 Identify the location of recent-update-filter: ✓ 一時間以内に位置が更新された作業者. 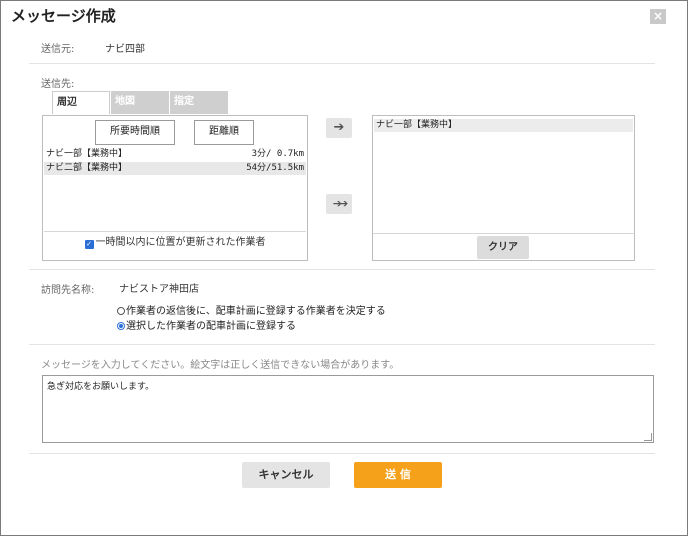
(175, 242).